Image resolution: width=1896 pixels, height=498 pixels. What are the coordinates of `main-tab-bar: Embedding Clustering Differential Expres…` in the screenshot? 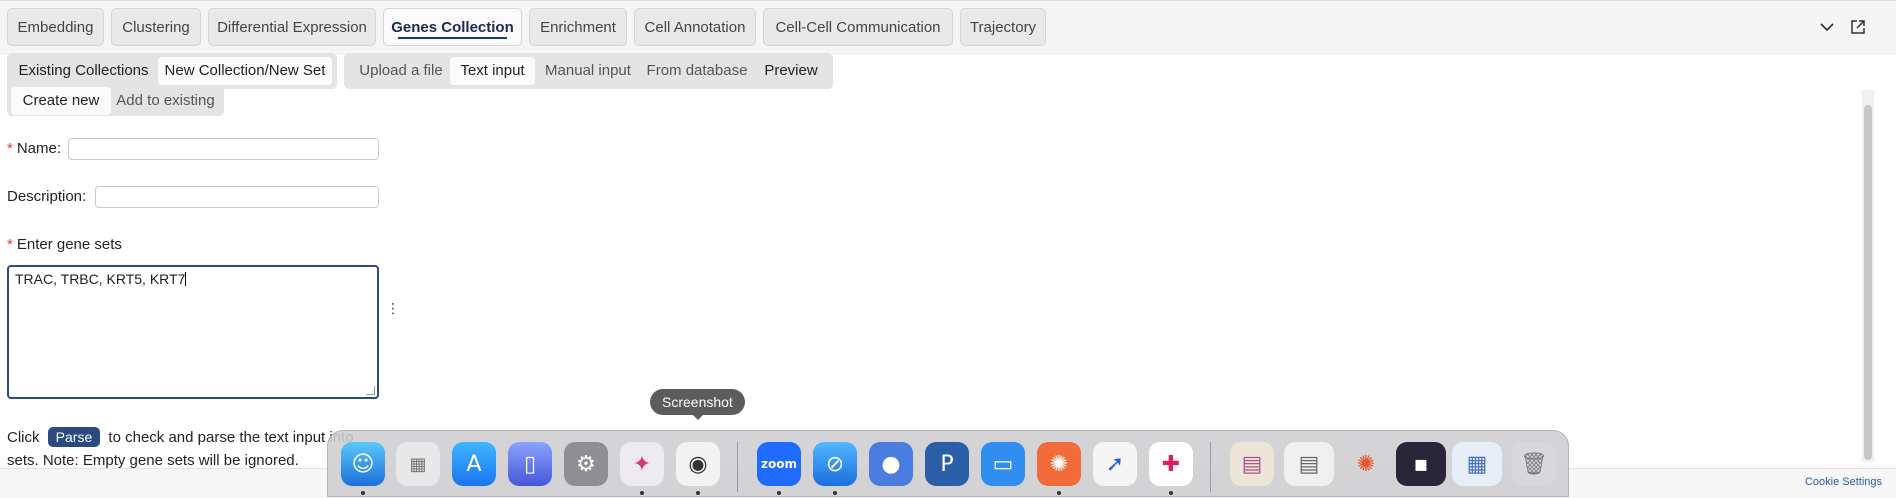 It's located at (948, 27).